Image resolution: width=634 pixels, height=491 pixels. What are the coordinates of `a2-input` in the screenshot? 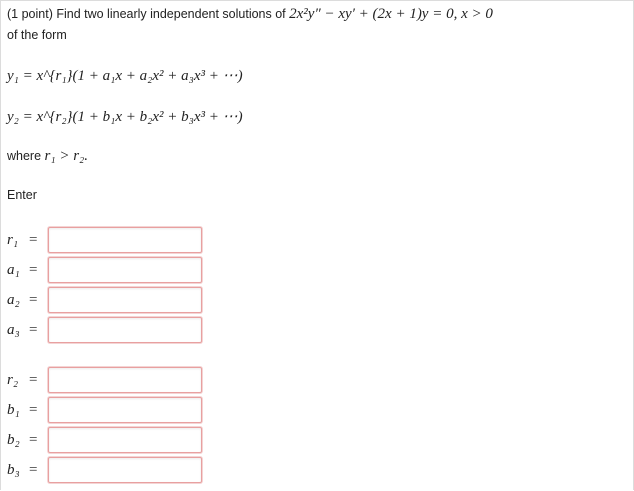 It's located at (125, 300).